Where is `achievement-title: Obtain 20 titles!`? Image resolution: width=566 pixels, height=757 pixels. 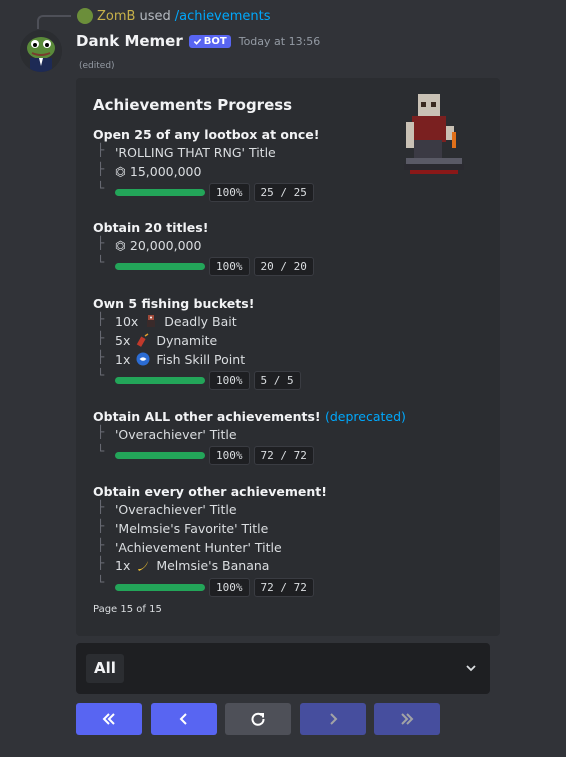 achievement-title: Obtain 20 titles! is located at coordinates (151, 227).